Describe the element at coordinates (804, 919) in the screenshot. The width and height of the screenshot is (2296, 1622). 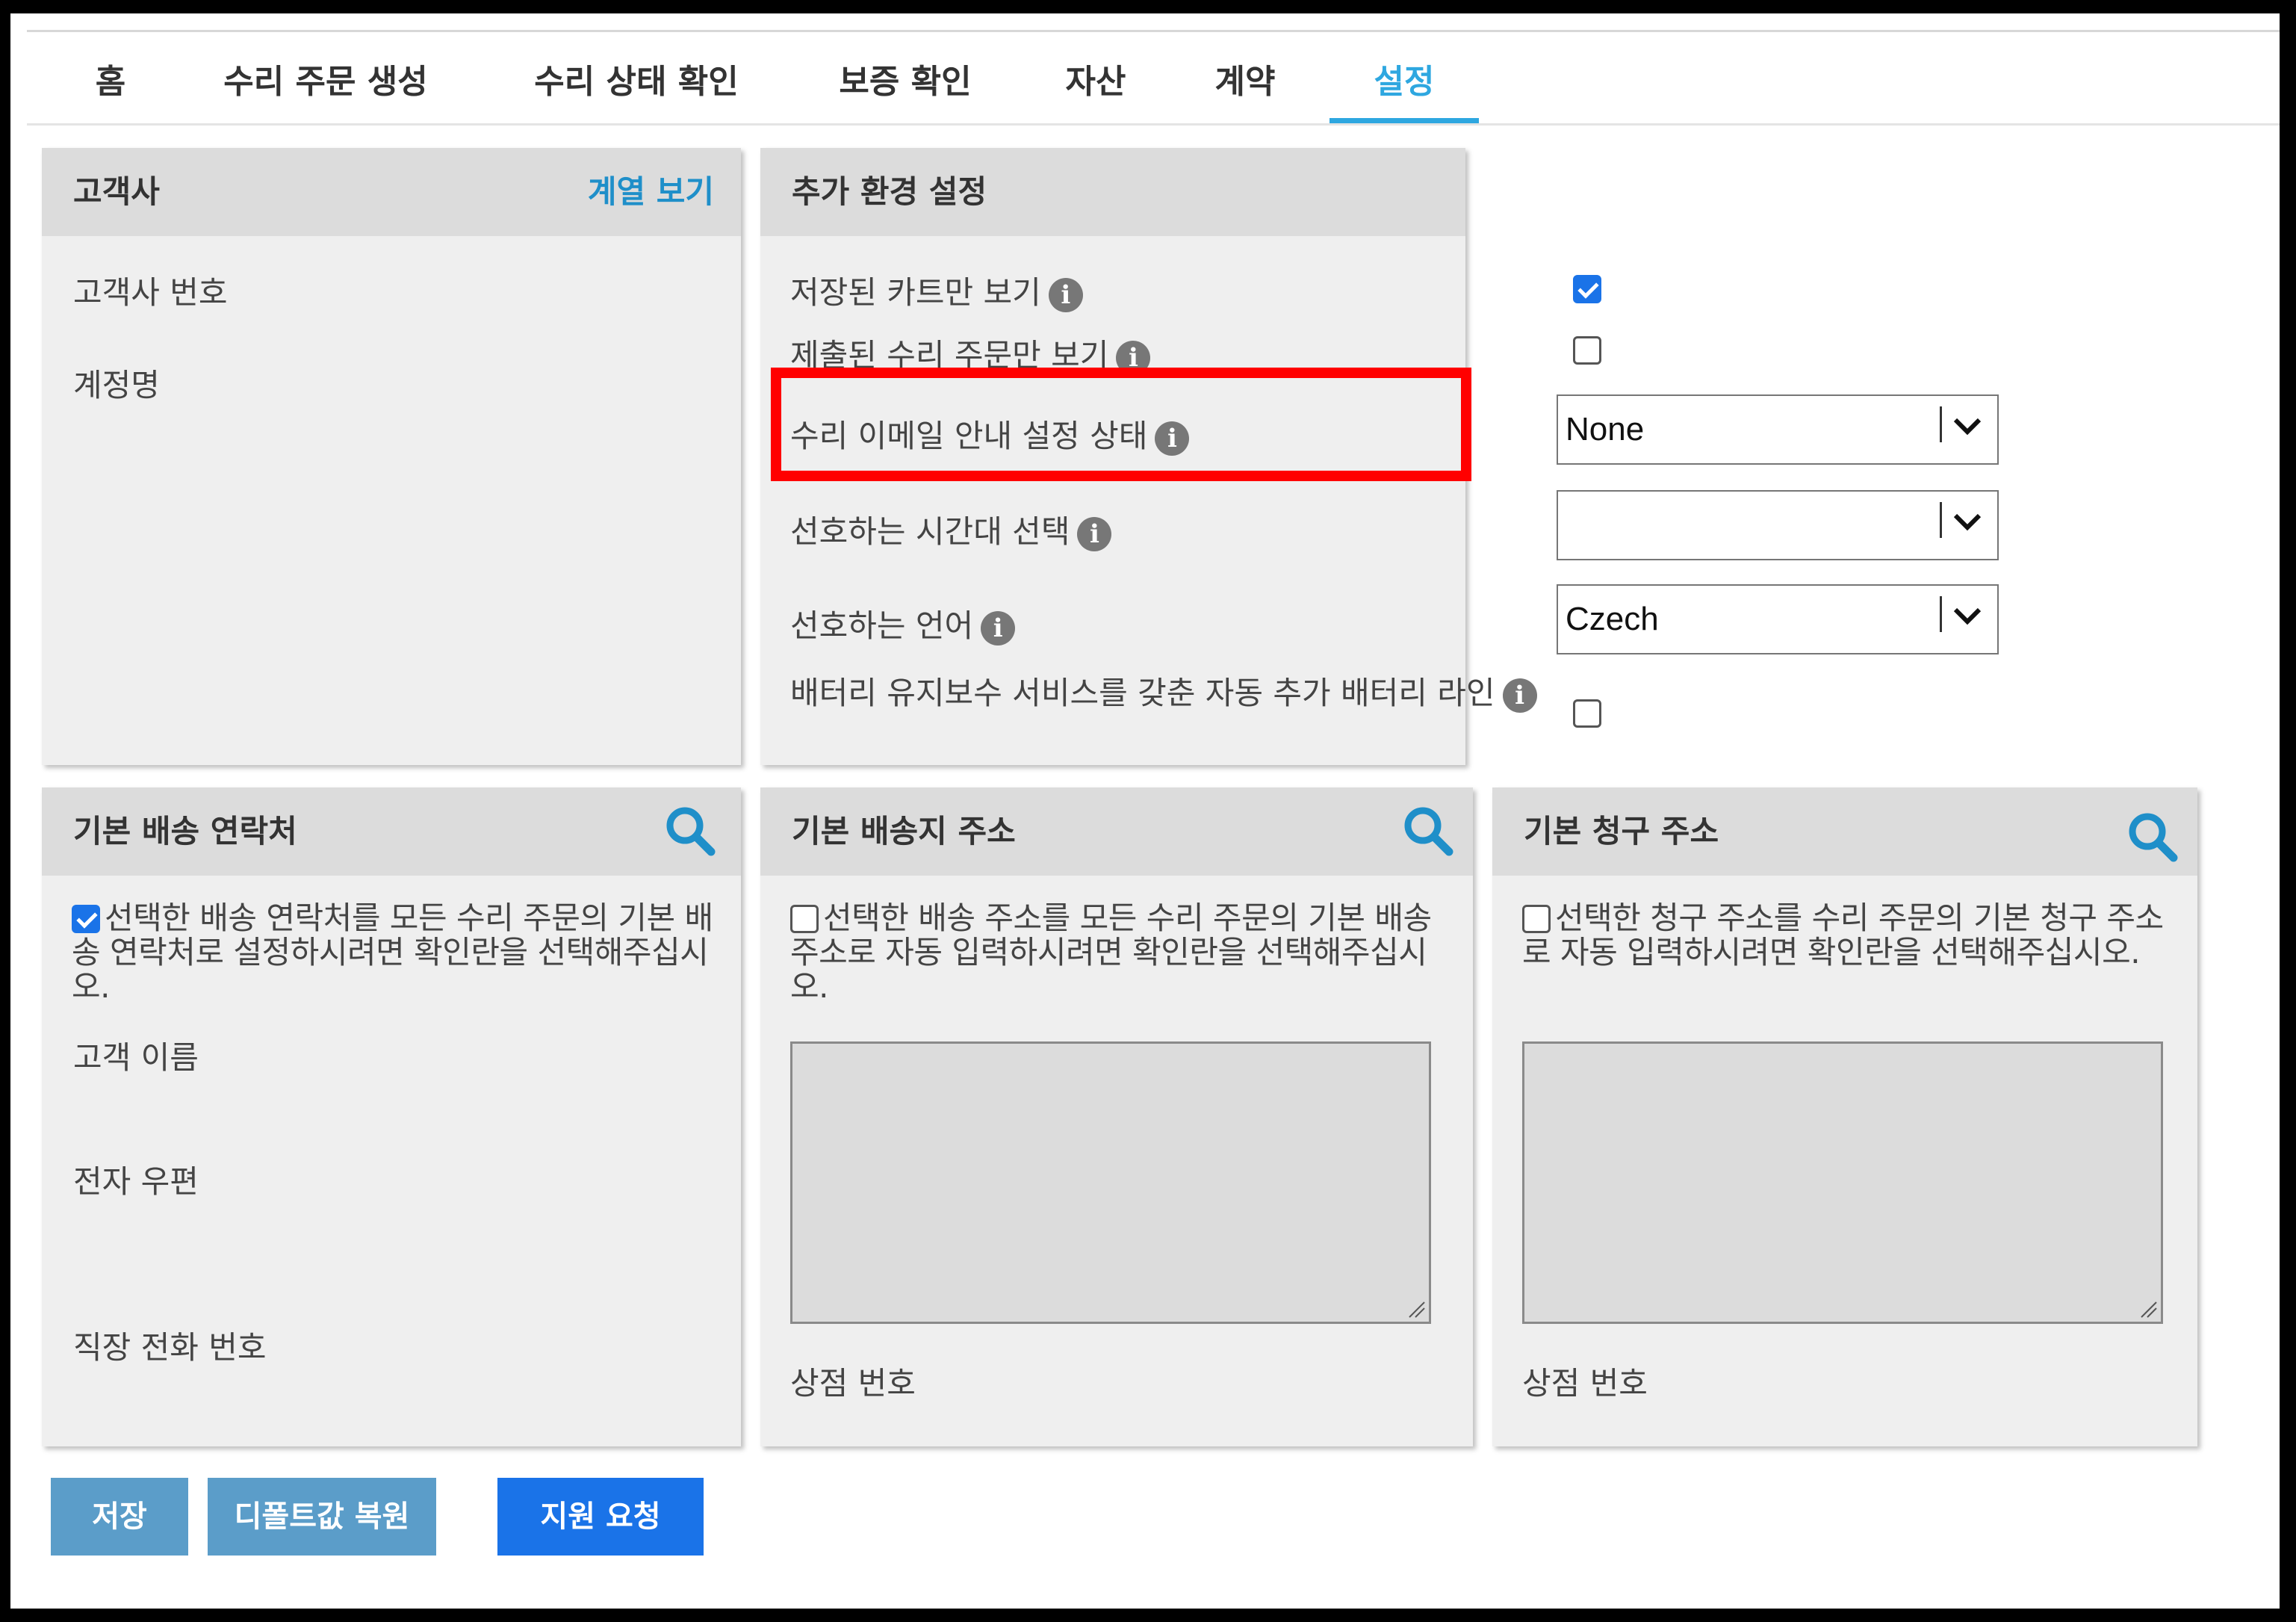
I see `shipping-address-default-checkbox` at that location.